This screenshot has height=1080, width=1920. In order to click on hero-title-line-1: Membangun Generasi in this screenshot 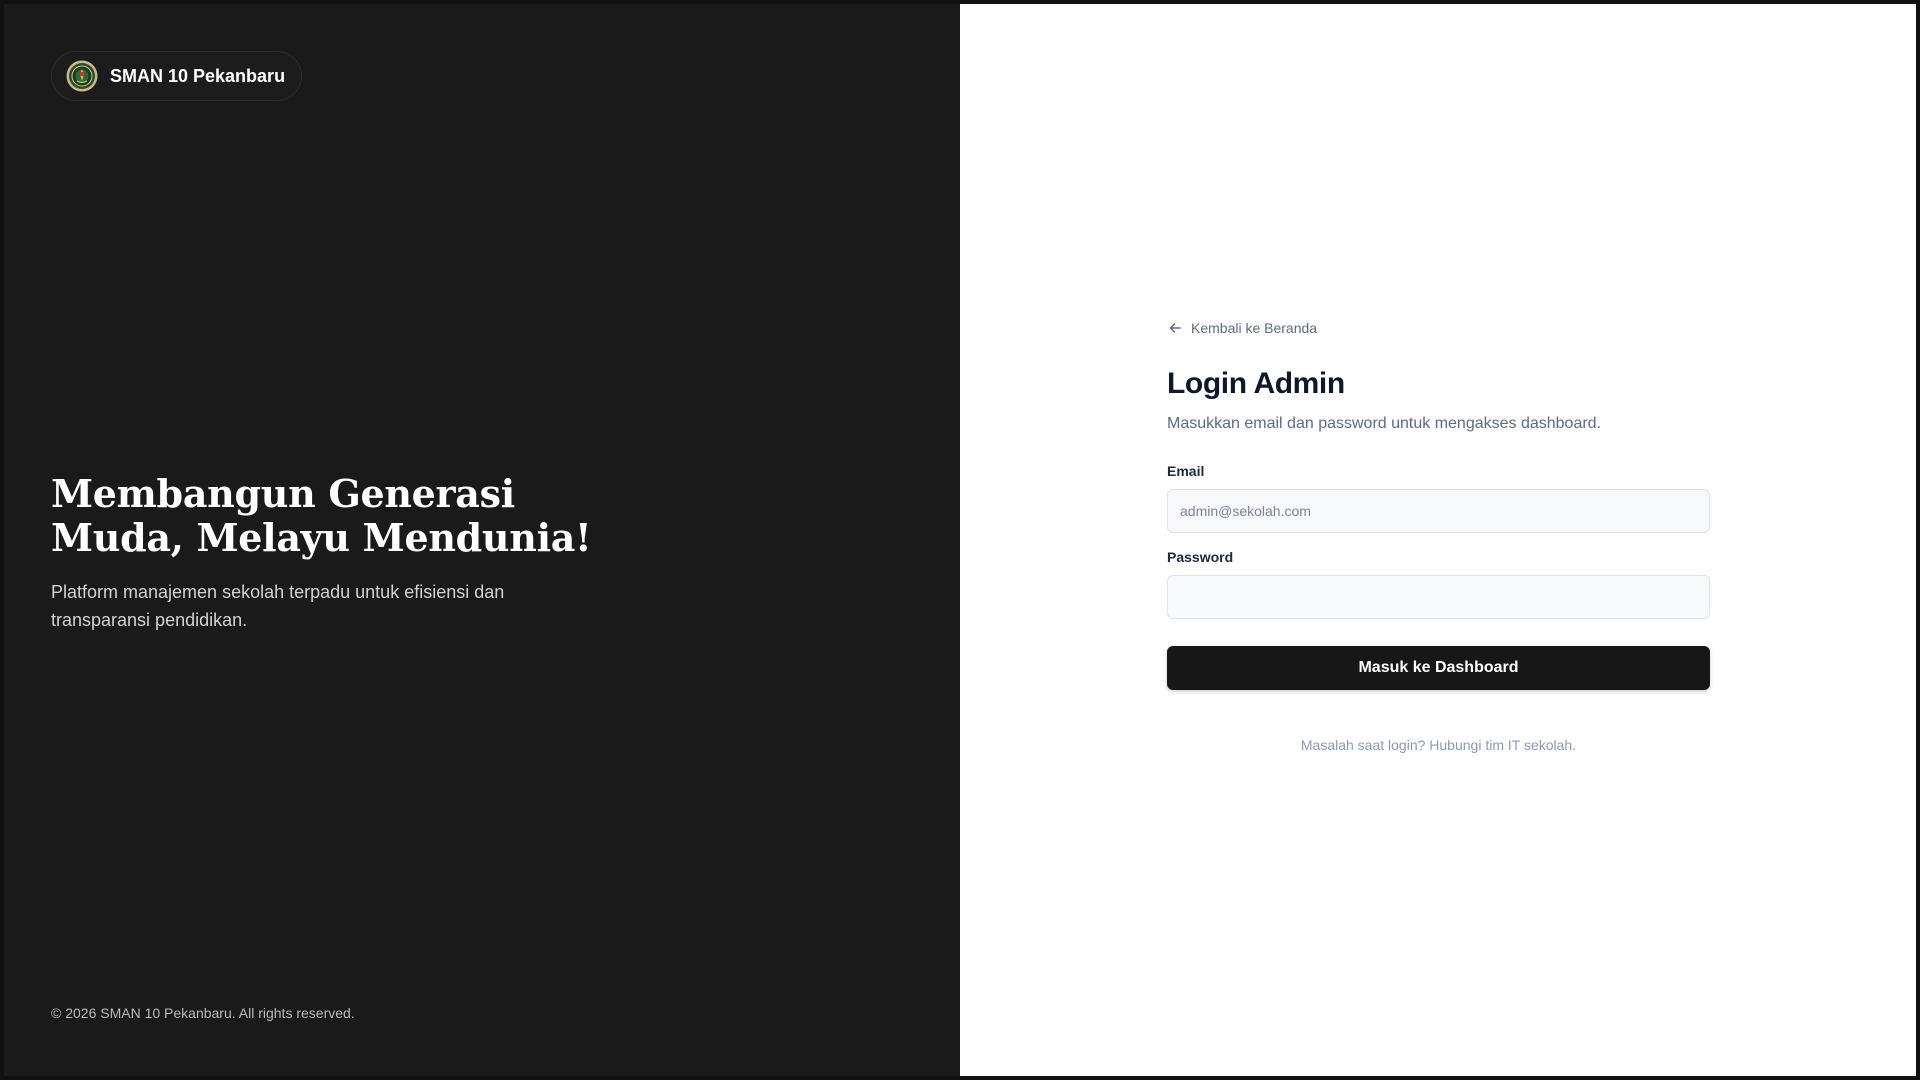, I will do `click(283, 493)`.